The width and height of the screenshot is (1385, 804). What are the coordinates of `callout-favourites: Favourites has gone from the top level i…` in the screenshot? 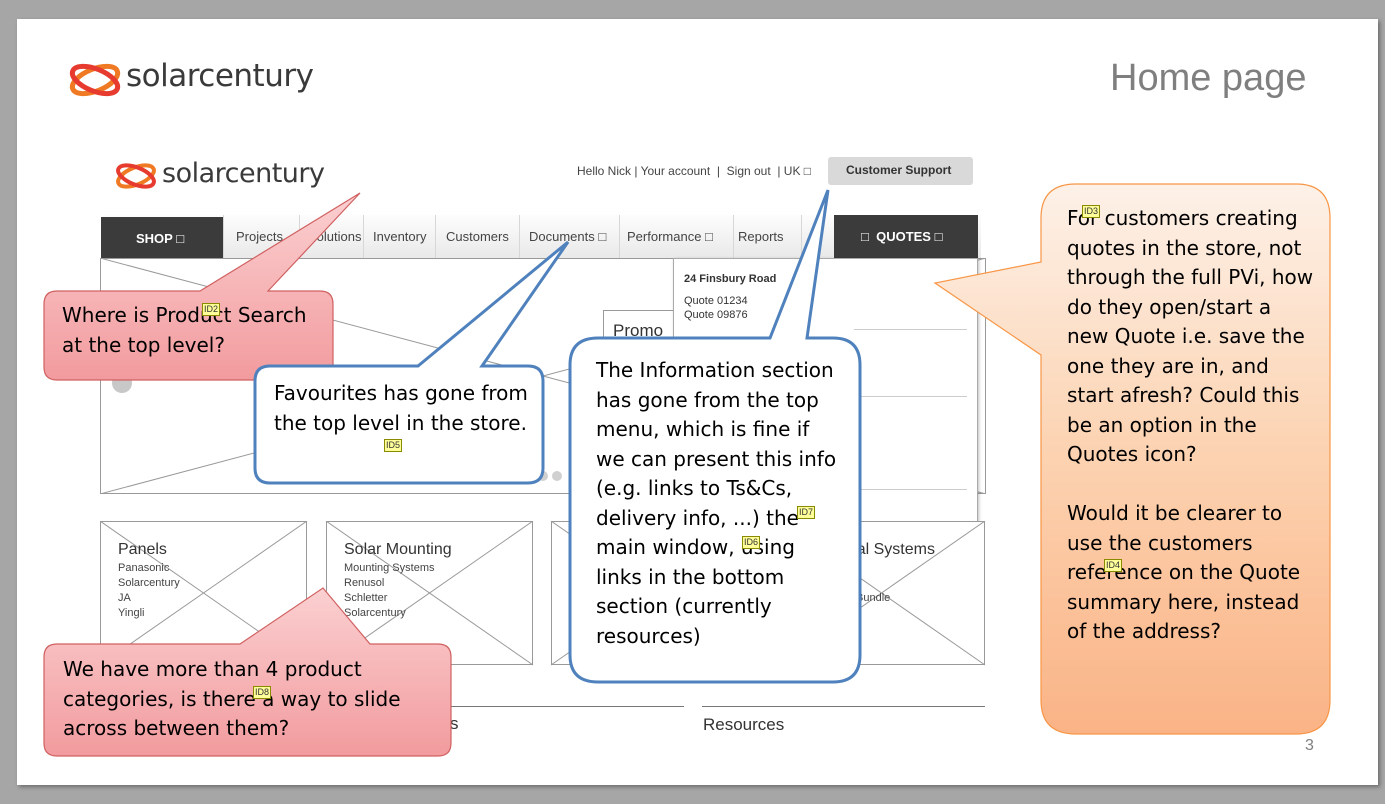 It's located at (404, 415).